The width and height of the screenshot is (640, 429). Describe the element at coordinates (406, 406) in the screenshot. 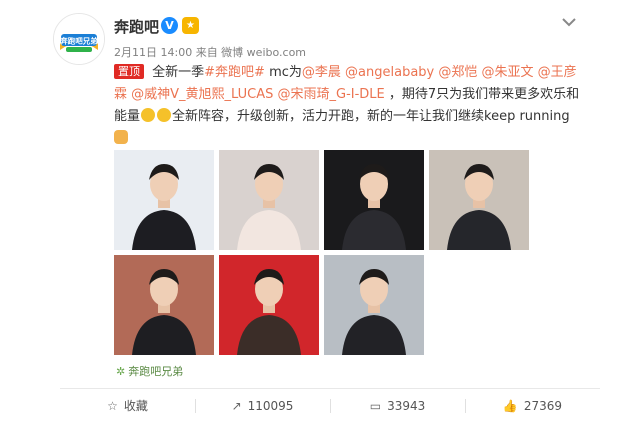

I see `comment-count: 33943` at that location.